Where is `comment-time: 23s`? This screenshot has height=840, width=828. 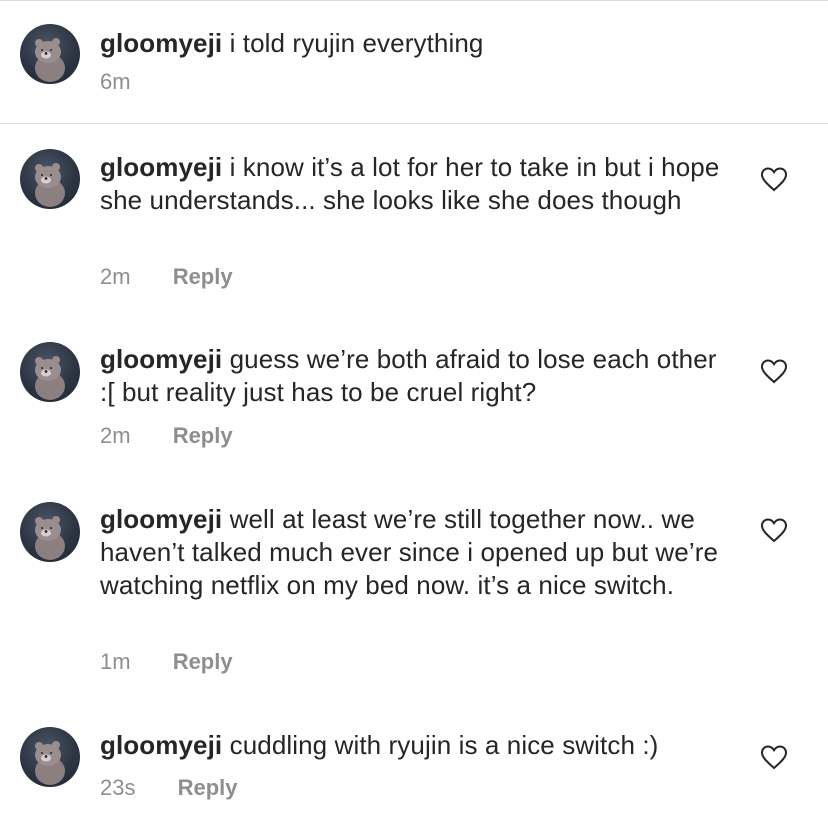
comment-time: 23s is located at coordinates (118, 787).